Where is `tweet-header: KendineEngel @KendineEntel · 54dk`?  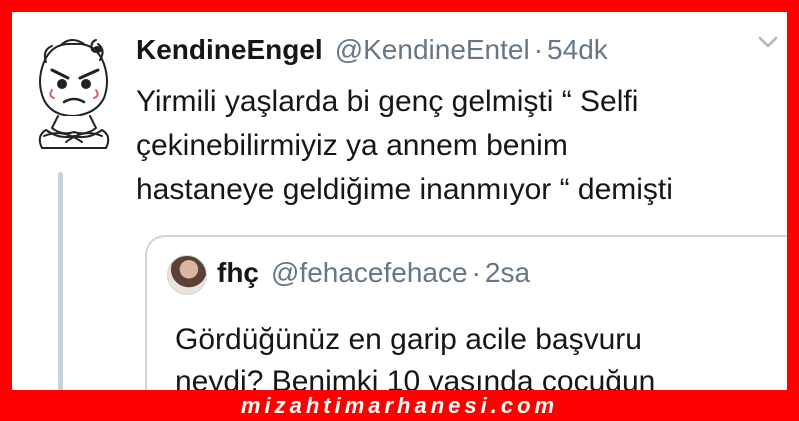
tweet-header: KendineEngel @KendineEntel · 54dk is located at coordinates (372, 50).